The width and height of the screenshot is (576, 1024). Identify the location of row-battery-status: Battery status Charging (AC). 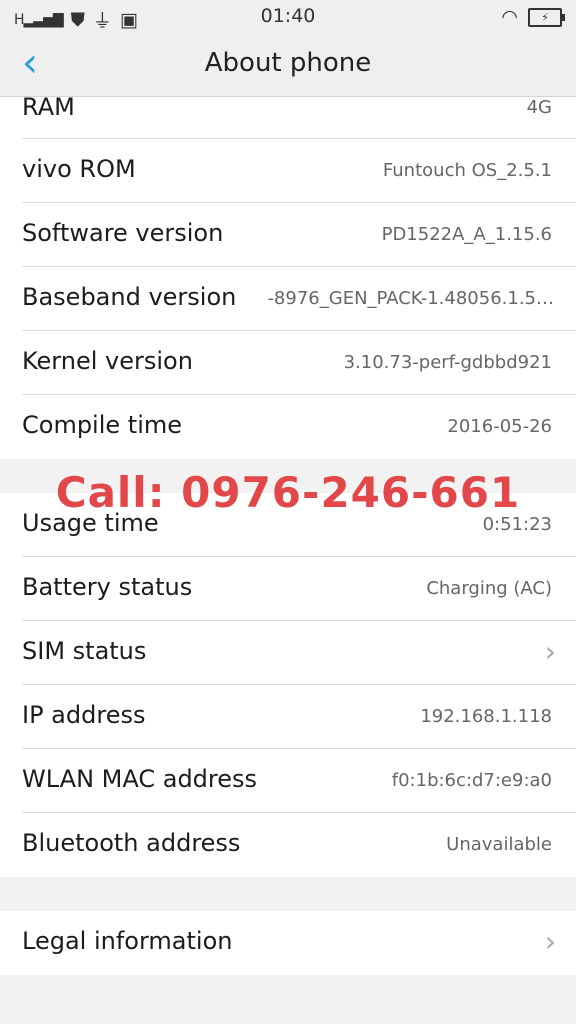
(288, 589).